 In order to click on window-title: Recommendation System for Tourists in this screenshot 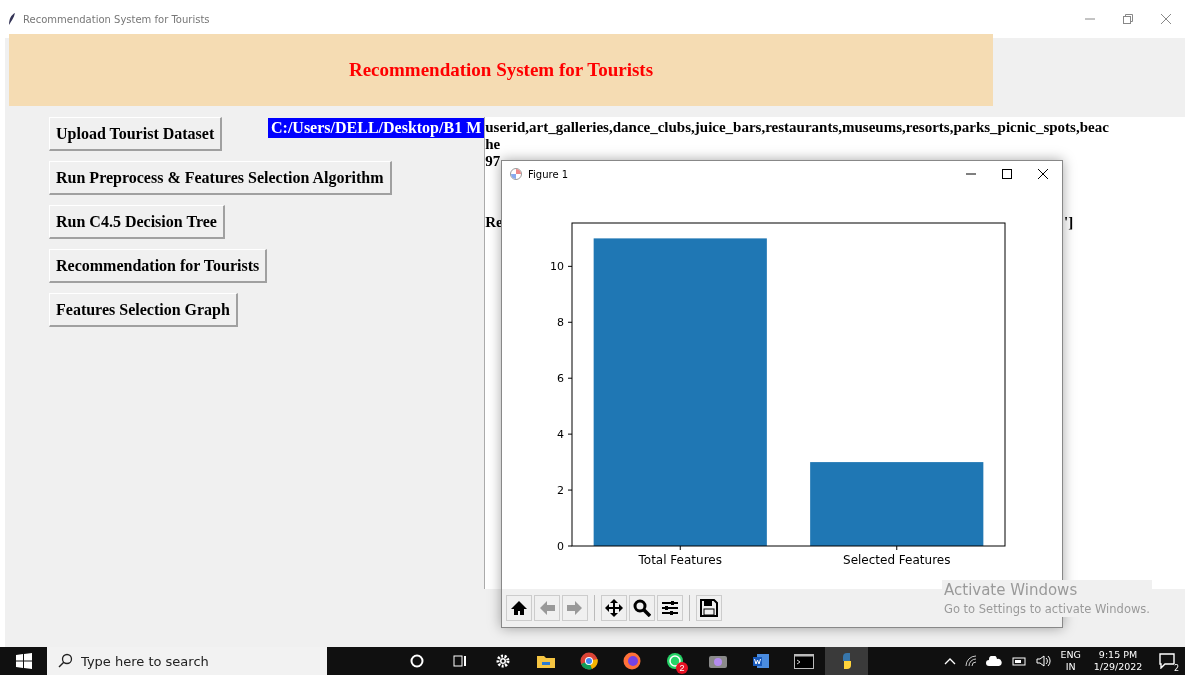, I will do `click(117, 19)`.